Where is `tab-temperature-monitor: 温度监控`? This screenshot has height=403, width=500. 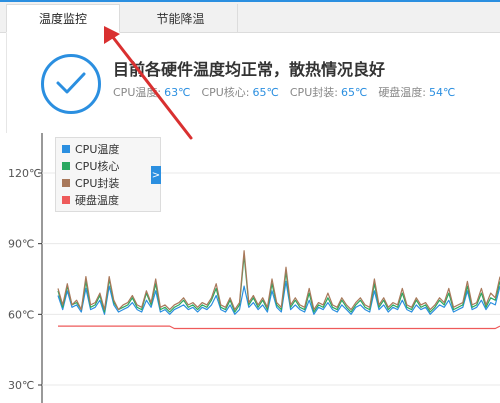 tab-temperature-monitor: 温度监控 is located at coordinates (63, 18).